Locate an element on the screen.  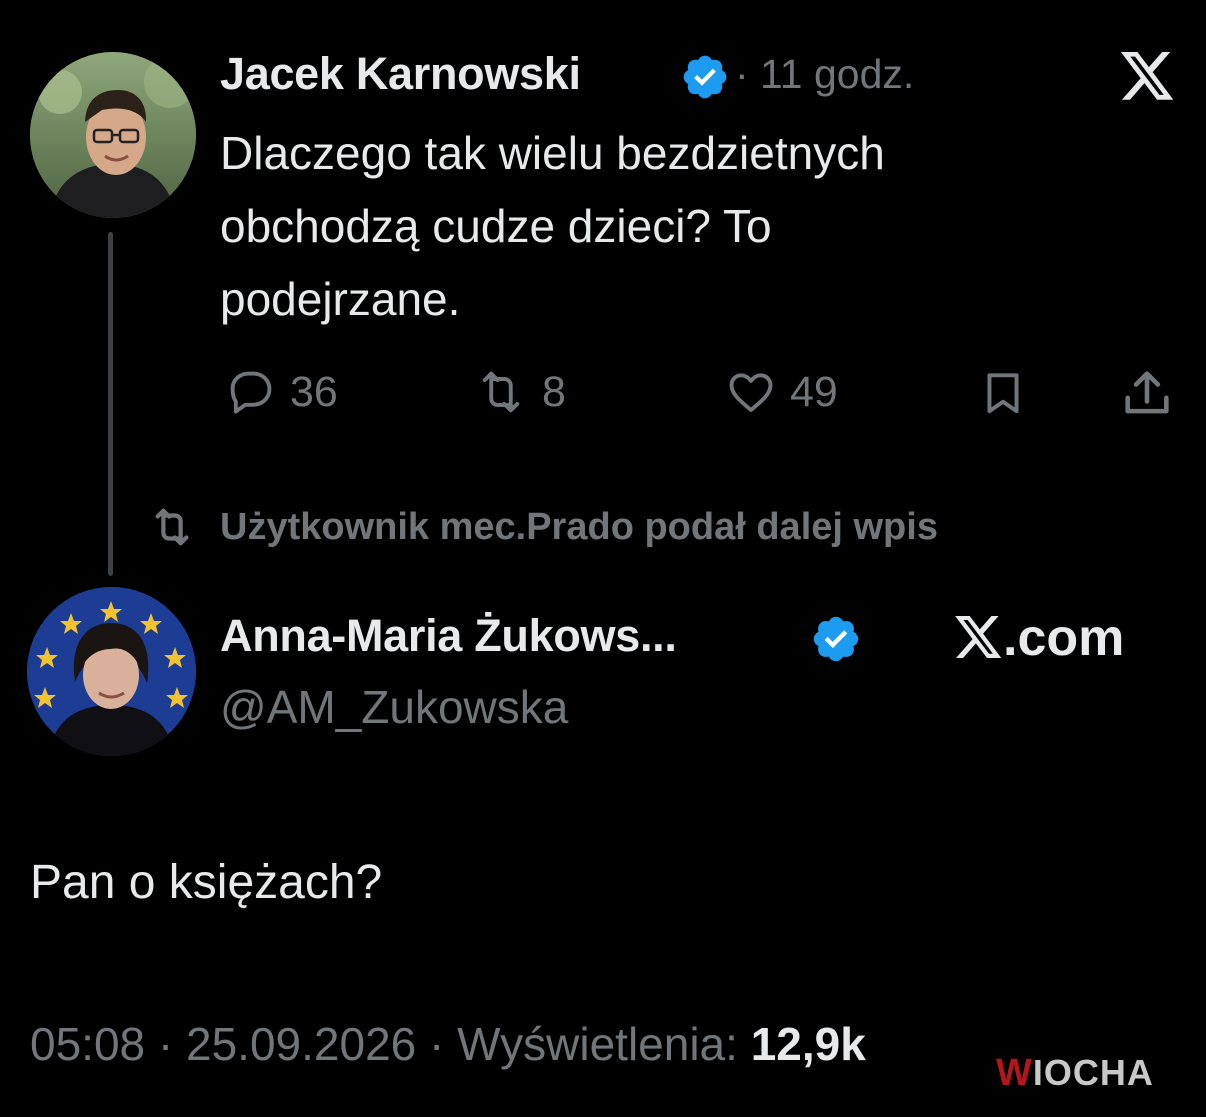
author-handle: @AM_Zukowska is located at coordinates (394, 707).